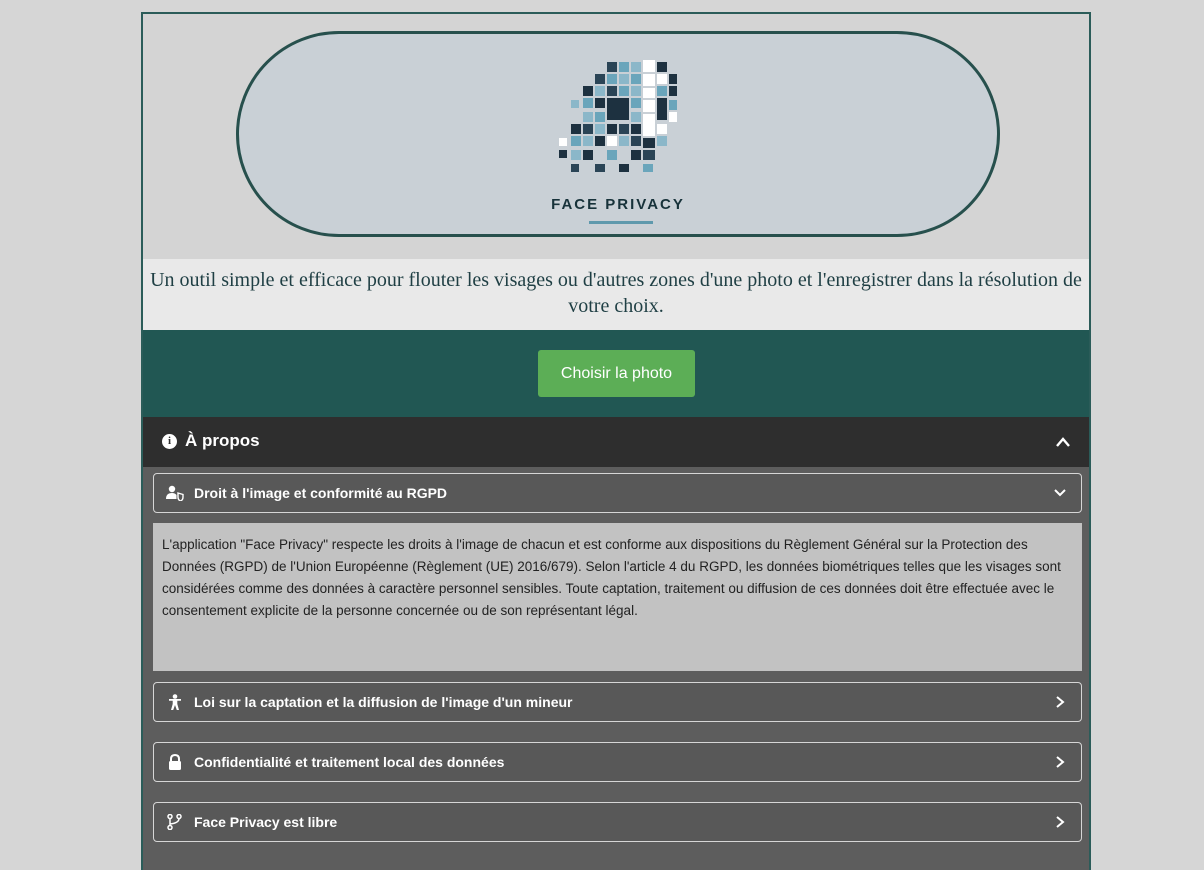  What do you see at coordinates (618, 116) in the screenshot?
I see `pixel-face-logo-icon` at bounding box center [618, 116].